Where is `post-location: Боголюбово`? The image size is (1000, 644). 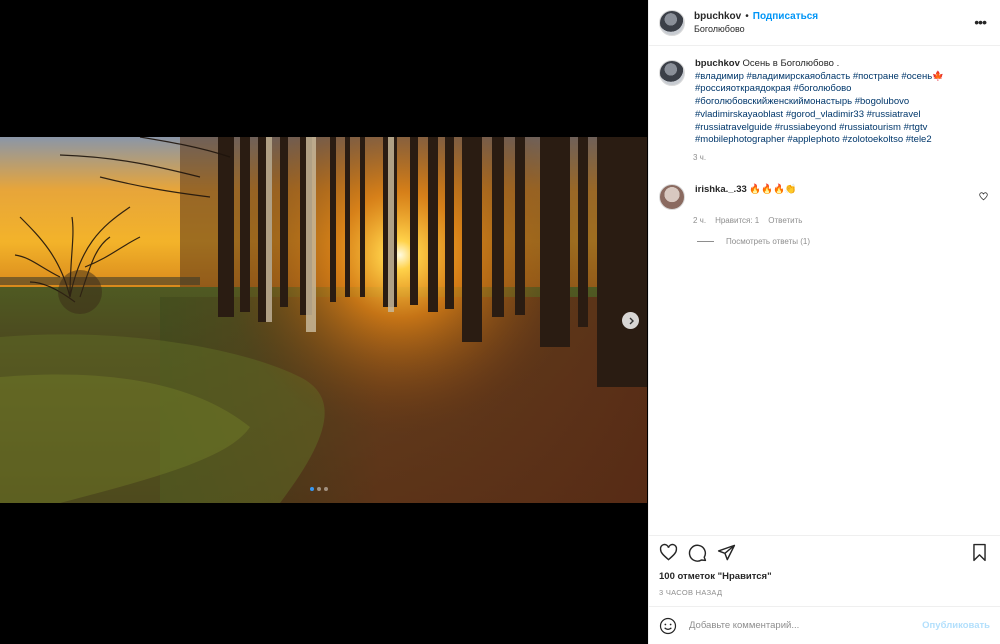 post-location: Боголюбово is located at coordinates (756, 29).